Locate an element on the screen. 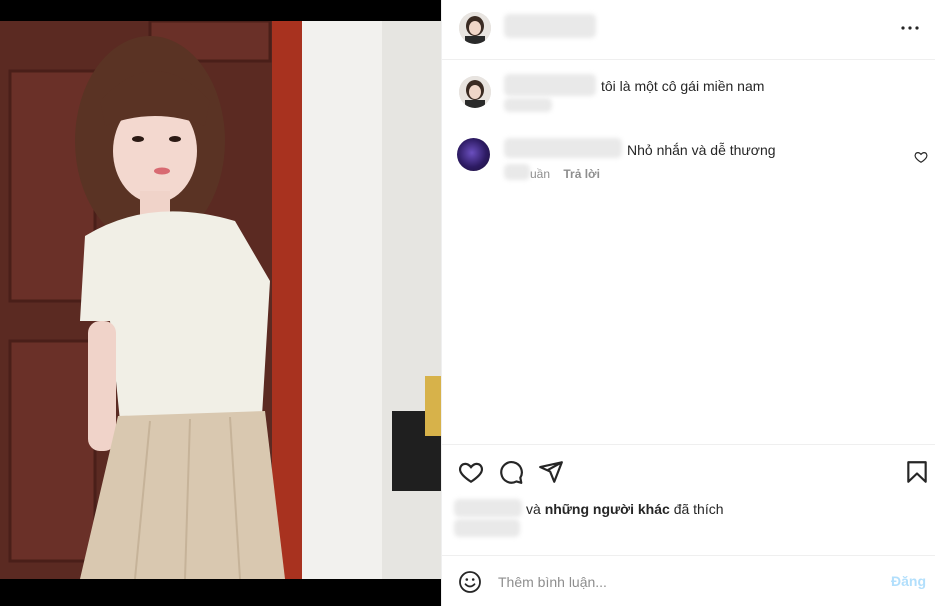 This screenshot has width=935, height=606. comment-row: Nhỏ nhắn và dễ thương uần Trả lời is located at coordinates (688, 160).